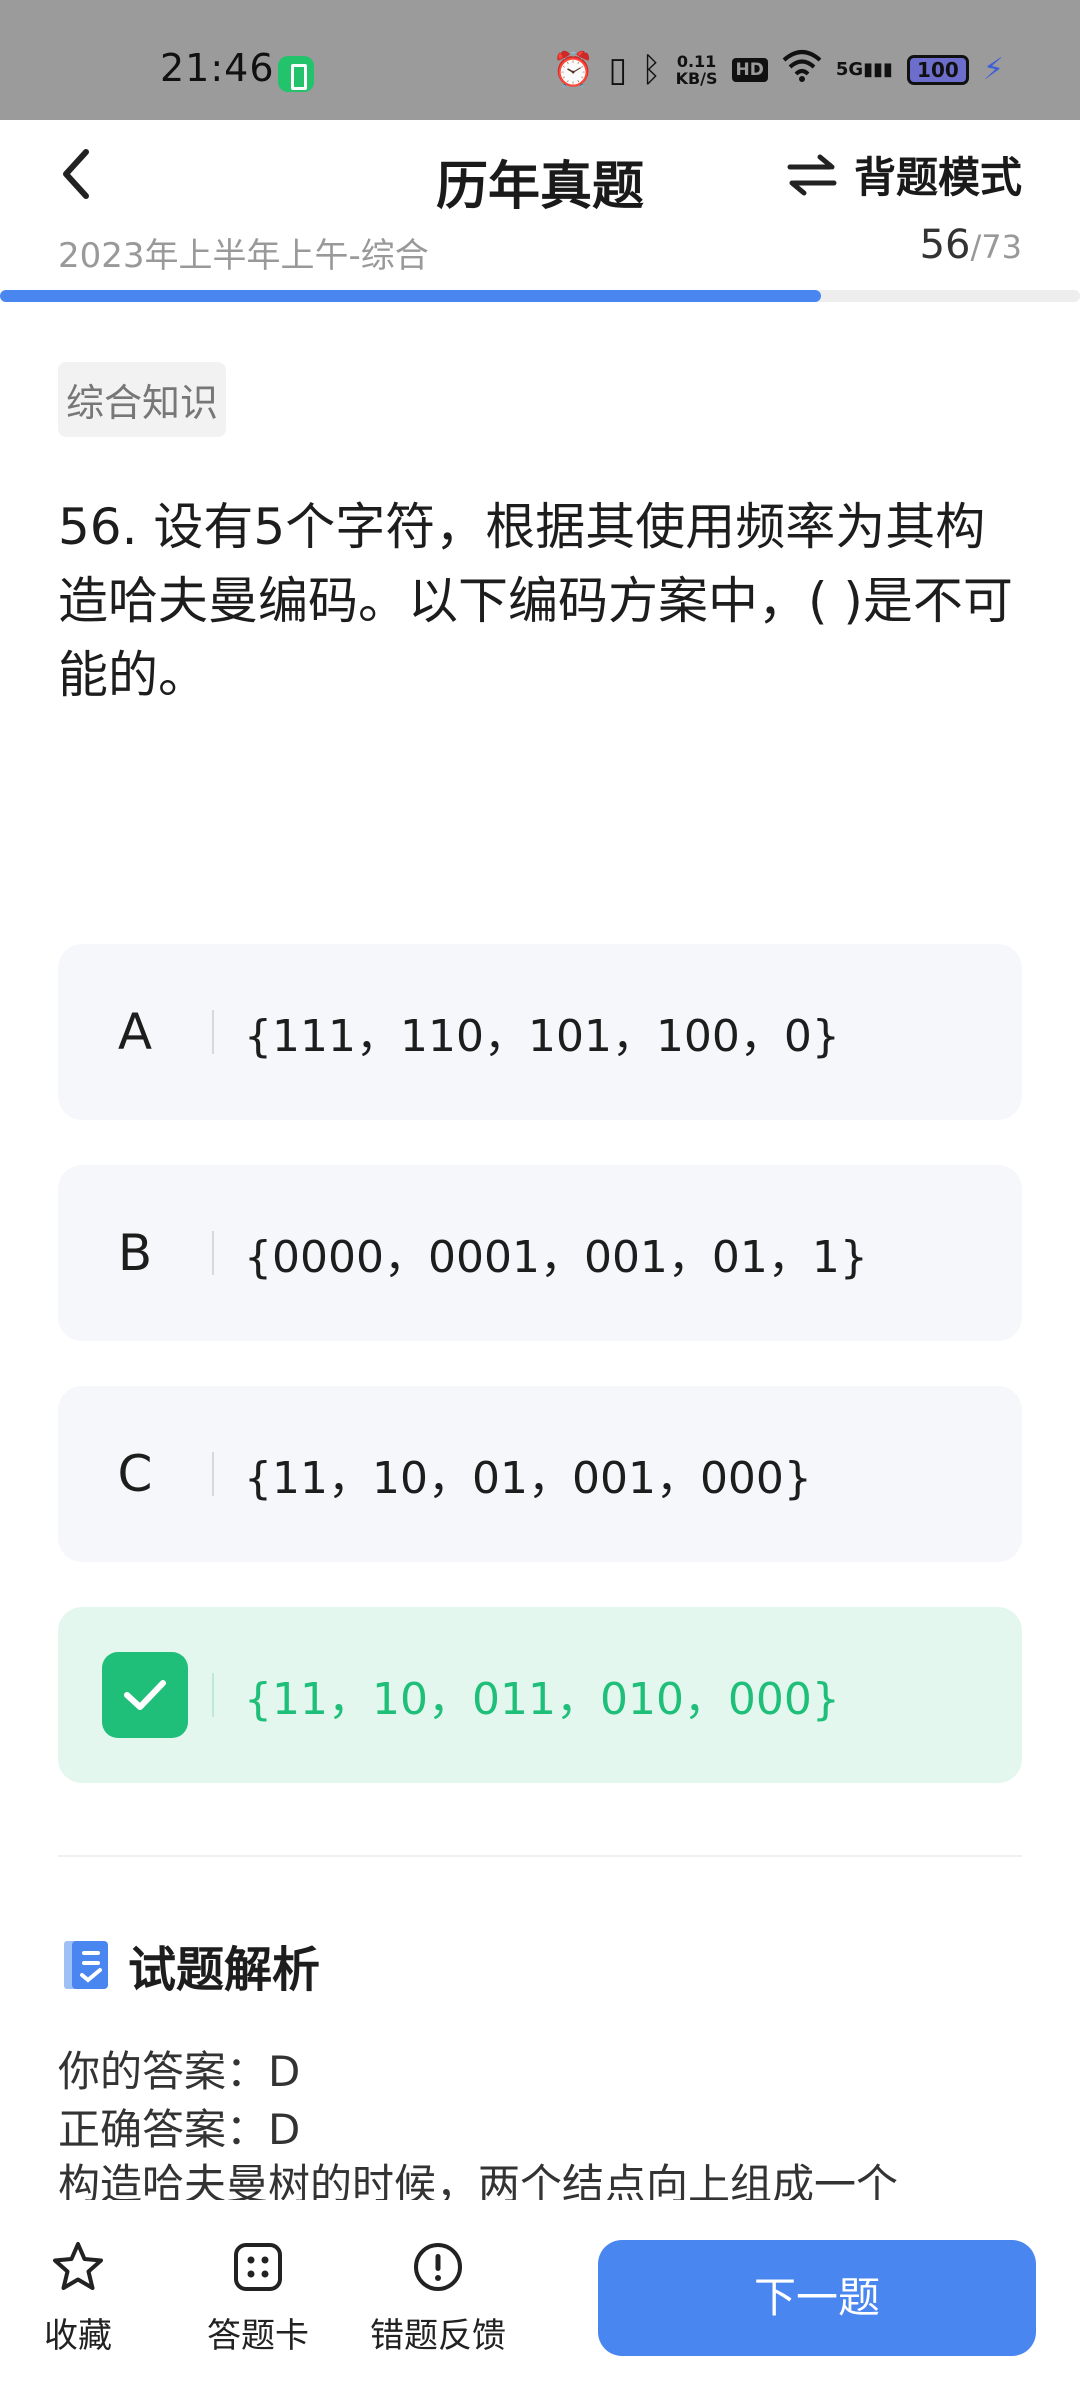  I want to click on your-answer: 你的答案：D, so click(179, 2071).